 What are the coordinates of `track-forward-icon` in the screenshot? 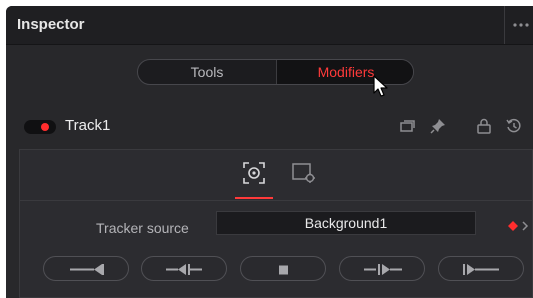 It's located at (481, 269).